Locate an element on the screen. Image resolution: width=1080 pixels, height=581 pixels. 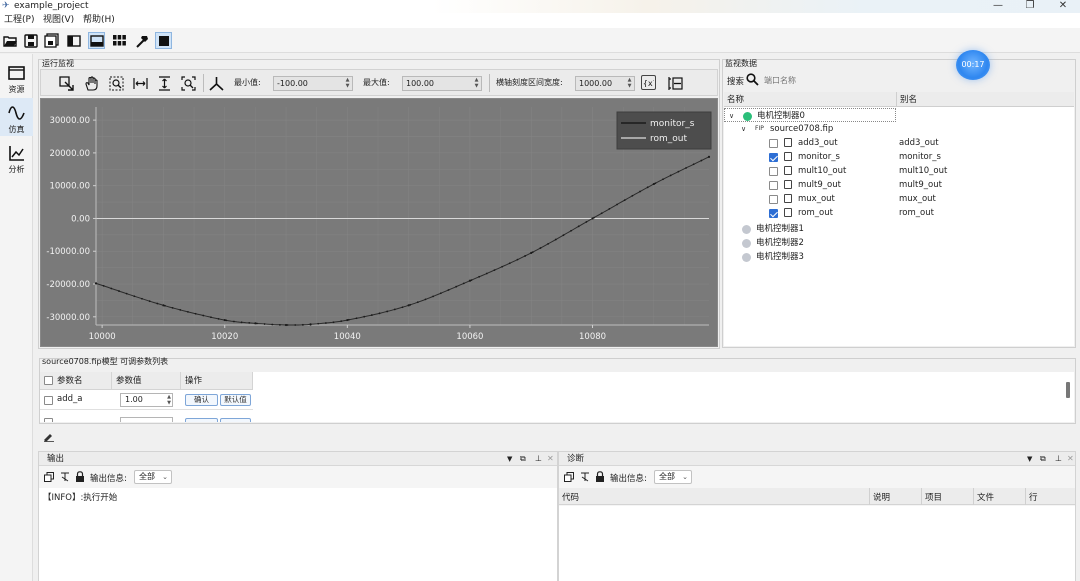
maximize-button: ❐ is located at coordinates (1030, 6).